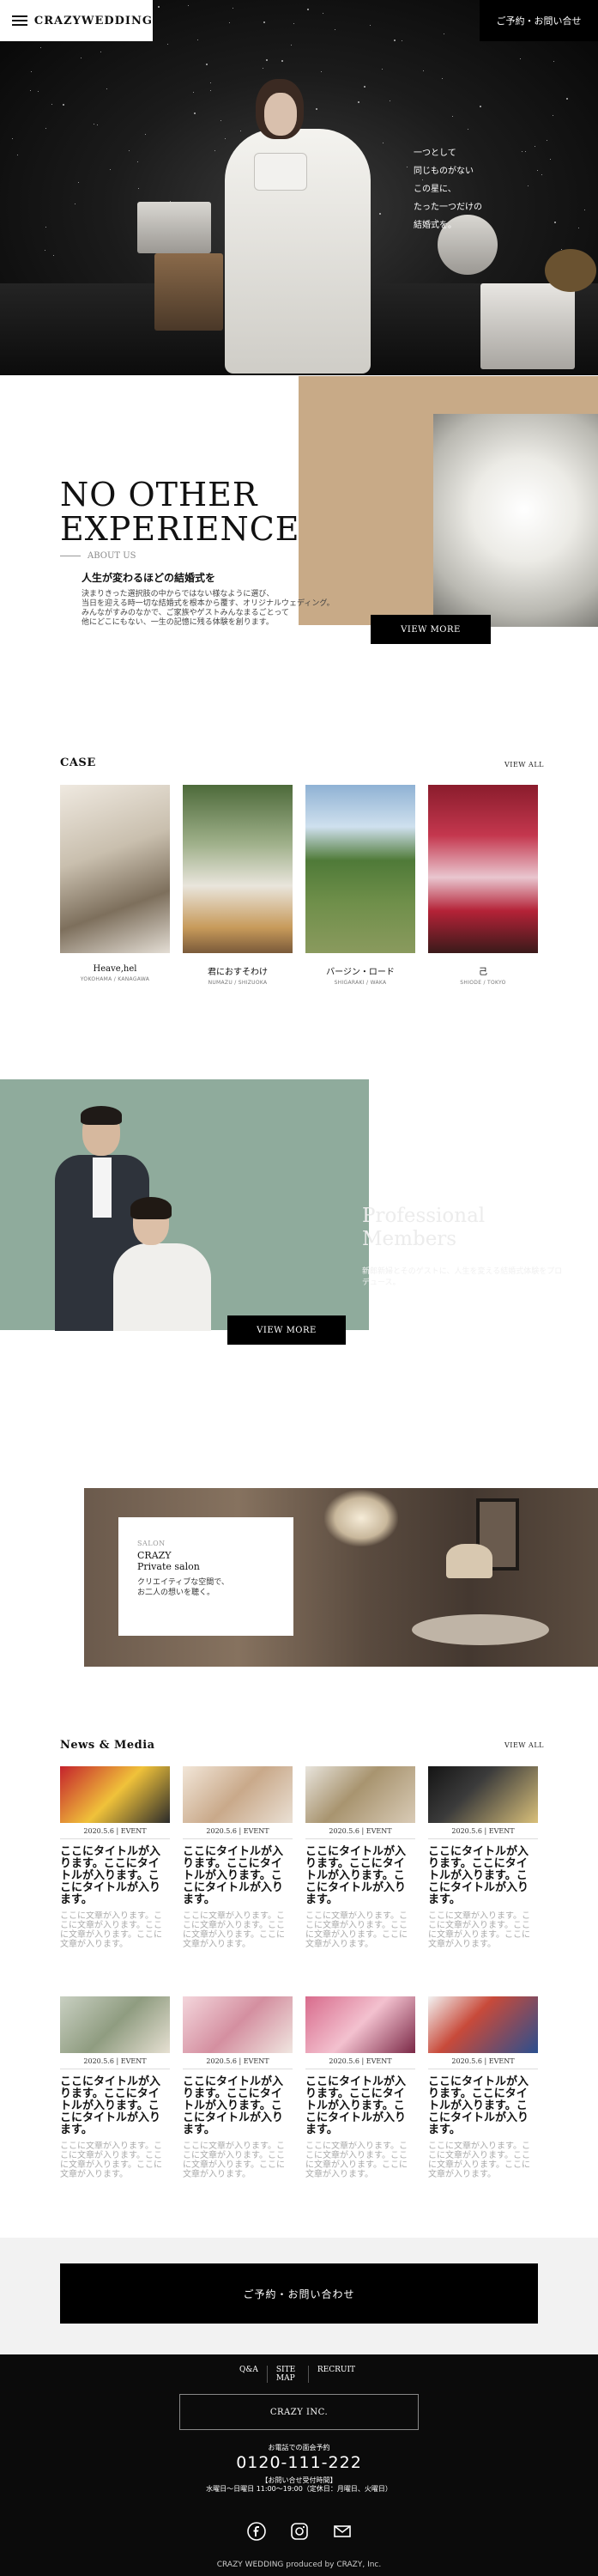 This screenshot has width=598, height=2576. I want to click on salon-desc-line: クリエイティブな空間で、, so click(183, 1583).